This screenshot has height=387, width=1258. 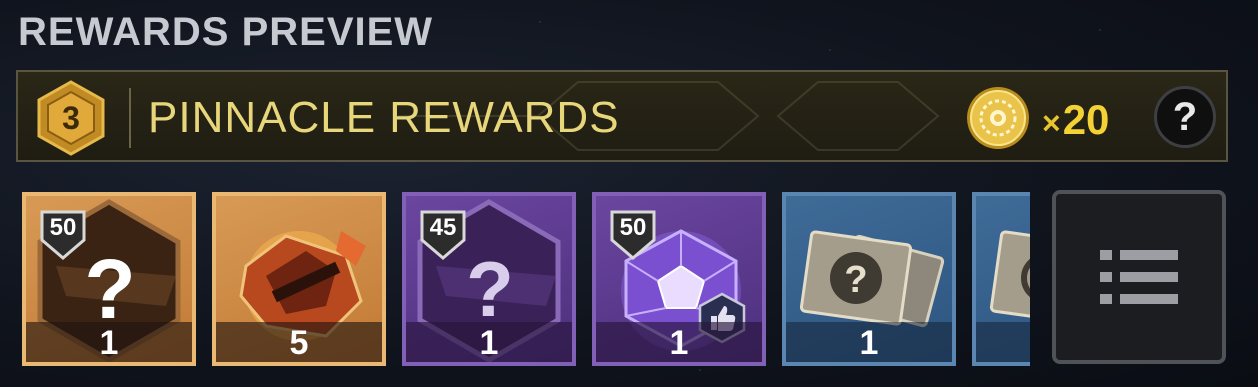 I want to click on reward-count, so click(x=1003, y=342).